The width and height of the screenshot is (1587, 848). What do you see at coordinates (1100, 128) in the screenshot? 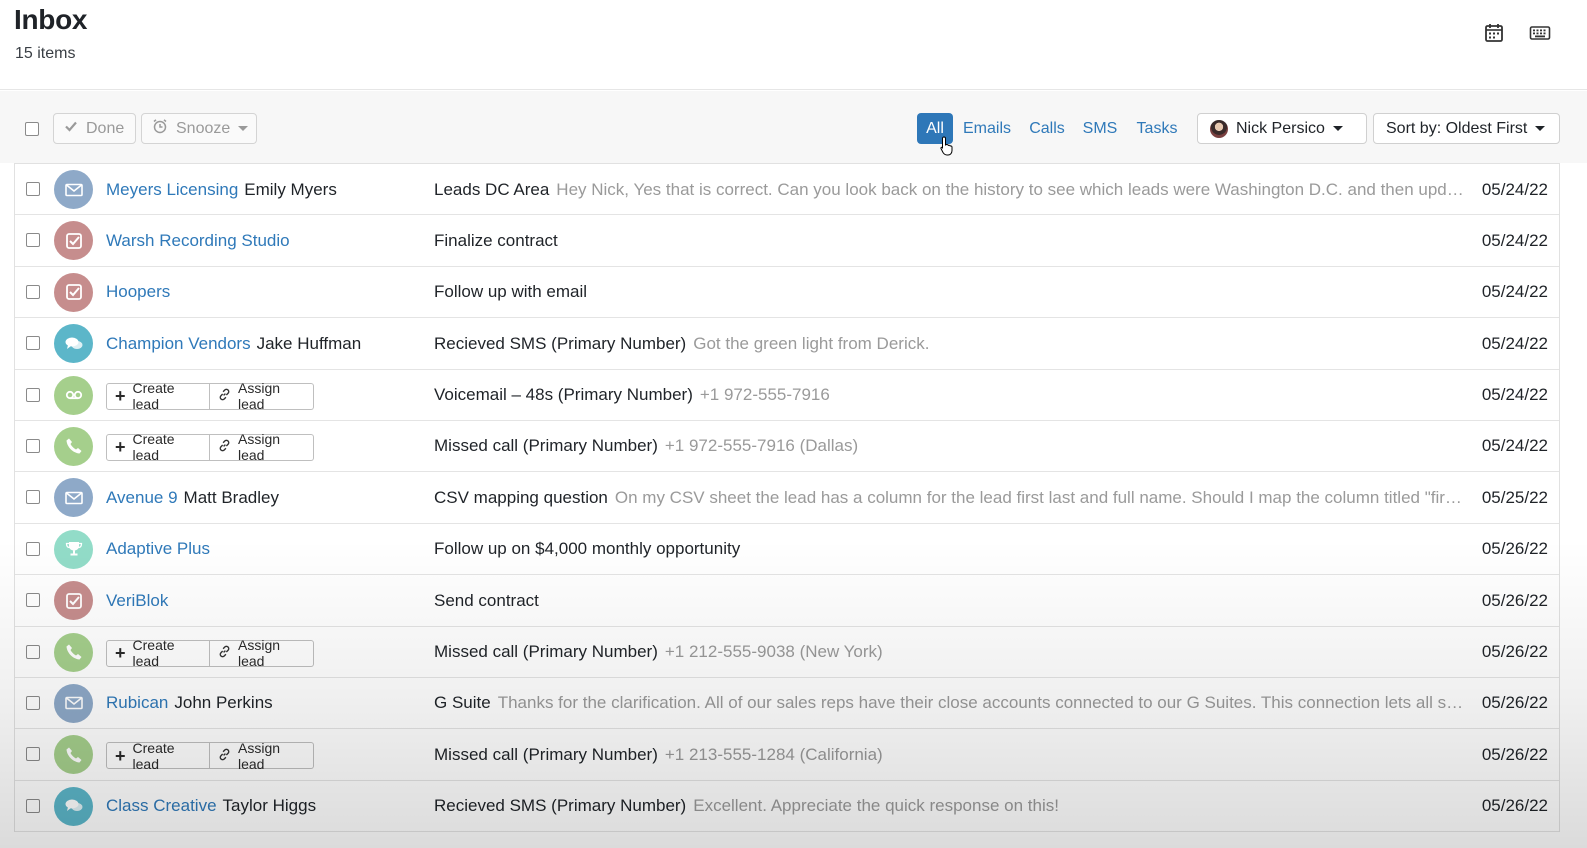
I see `filter-sms: SMS` at bounding box center [1100, 128].